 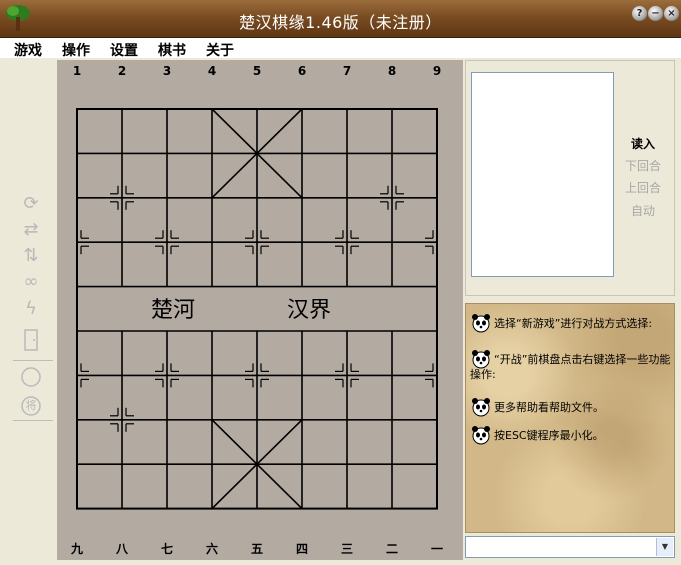 I want to click on column-label-top: 3, so click(x=167, y=71).